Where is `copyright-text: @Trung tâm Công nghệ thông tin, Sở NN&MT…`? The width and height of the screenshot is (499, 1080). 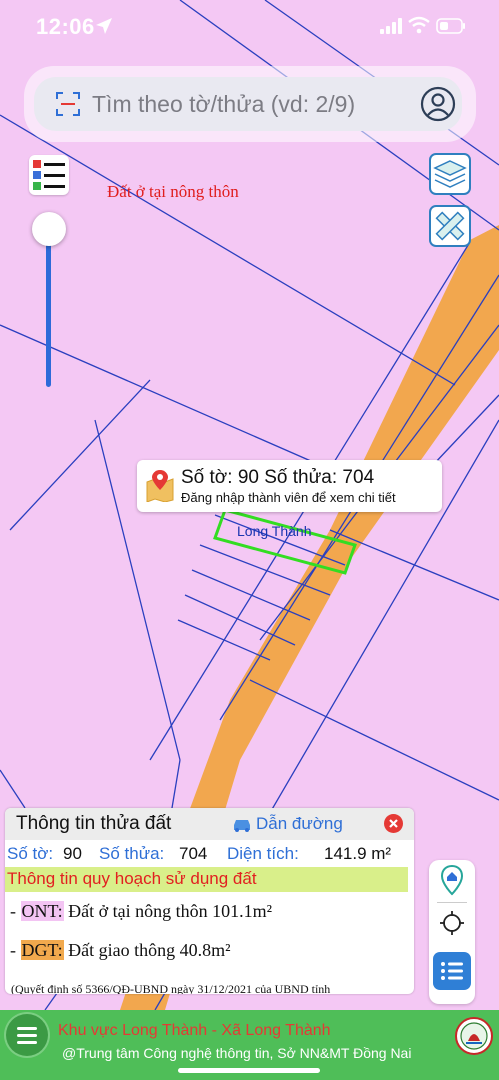
copyright-text: @Trung tâm Công nghệ thông tin, Sở NN&MT… is located at coordinates (237, 1053).